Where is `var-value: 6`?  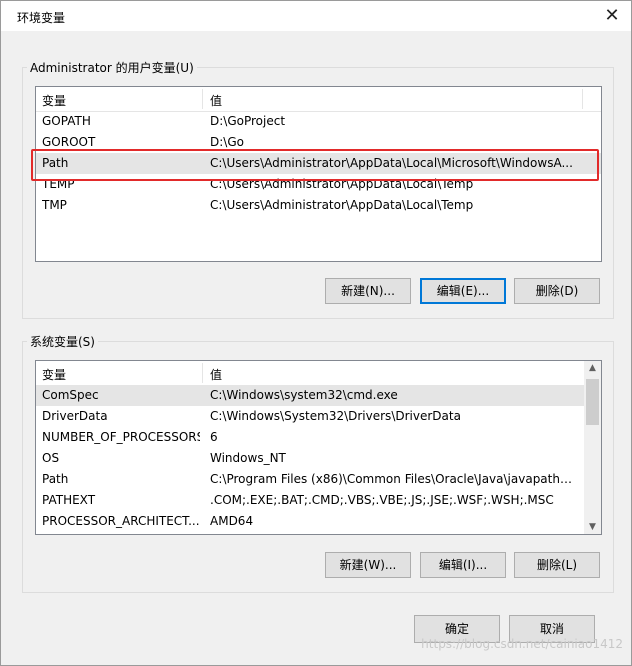
var-value: 6 is located at coordinates (214, 437).